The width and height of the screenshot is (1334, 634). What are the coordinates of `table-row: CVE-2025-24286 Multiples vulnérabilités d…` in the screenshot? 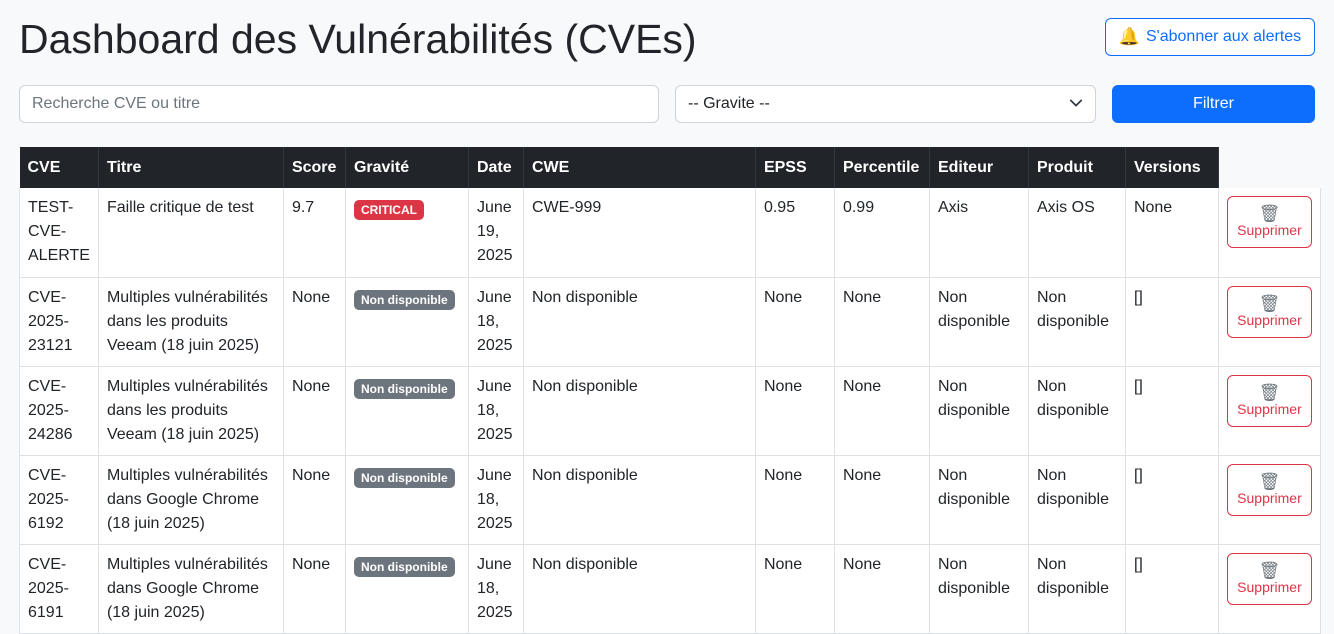 It's located at (670, 411).